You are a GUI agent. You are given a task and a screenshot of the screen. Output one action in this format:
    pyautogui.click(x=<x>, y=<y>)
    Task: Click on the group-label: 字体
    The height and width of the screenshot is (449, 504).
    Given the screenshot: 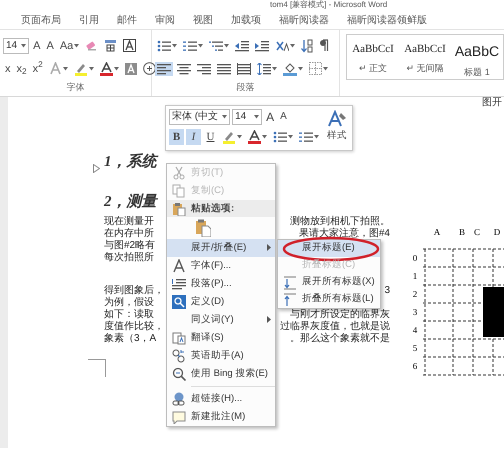 What is the action you would take?
    pyautogui.click(x=76, y=87)
    